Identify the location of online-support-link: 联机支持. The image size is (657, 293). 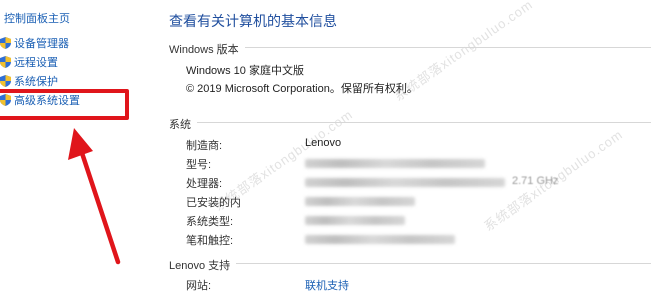
(327, 285).